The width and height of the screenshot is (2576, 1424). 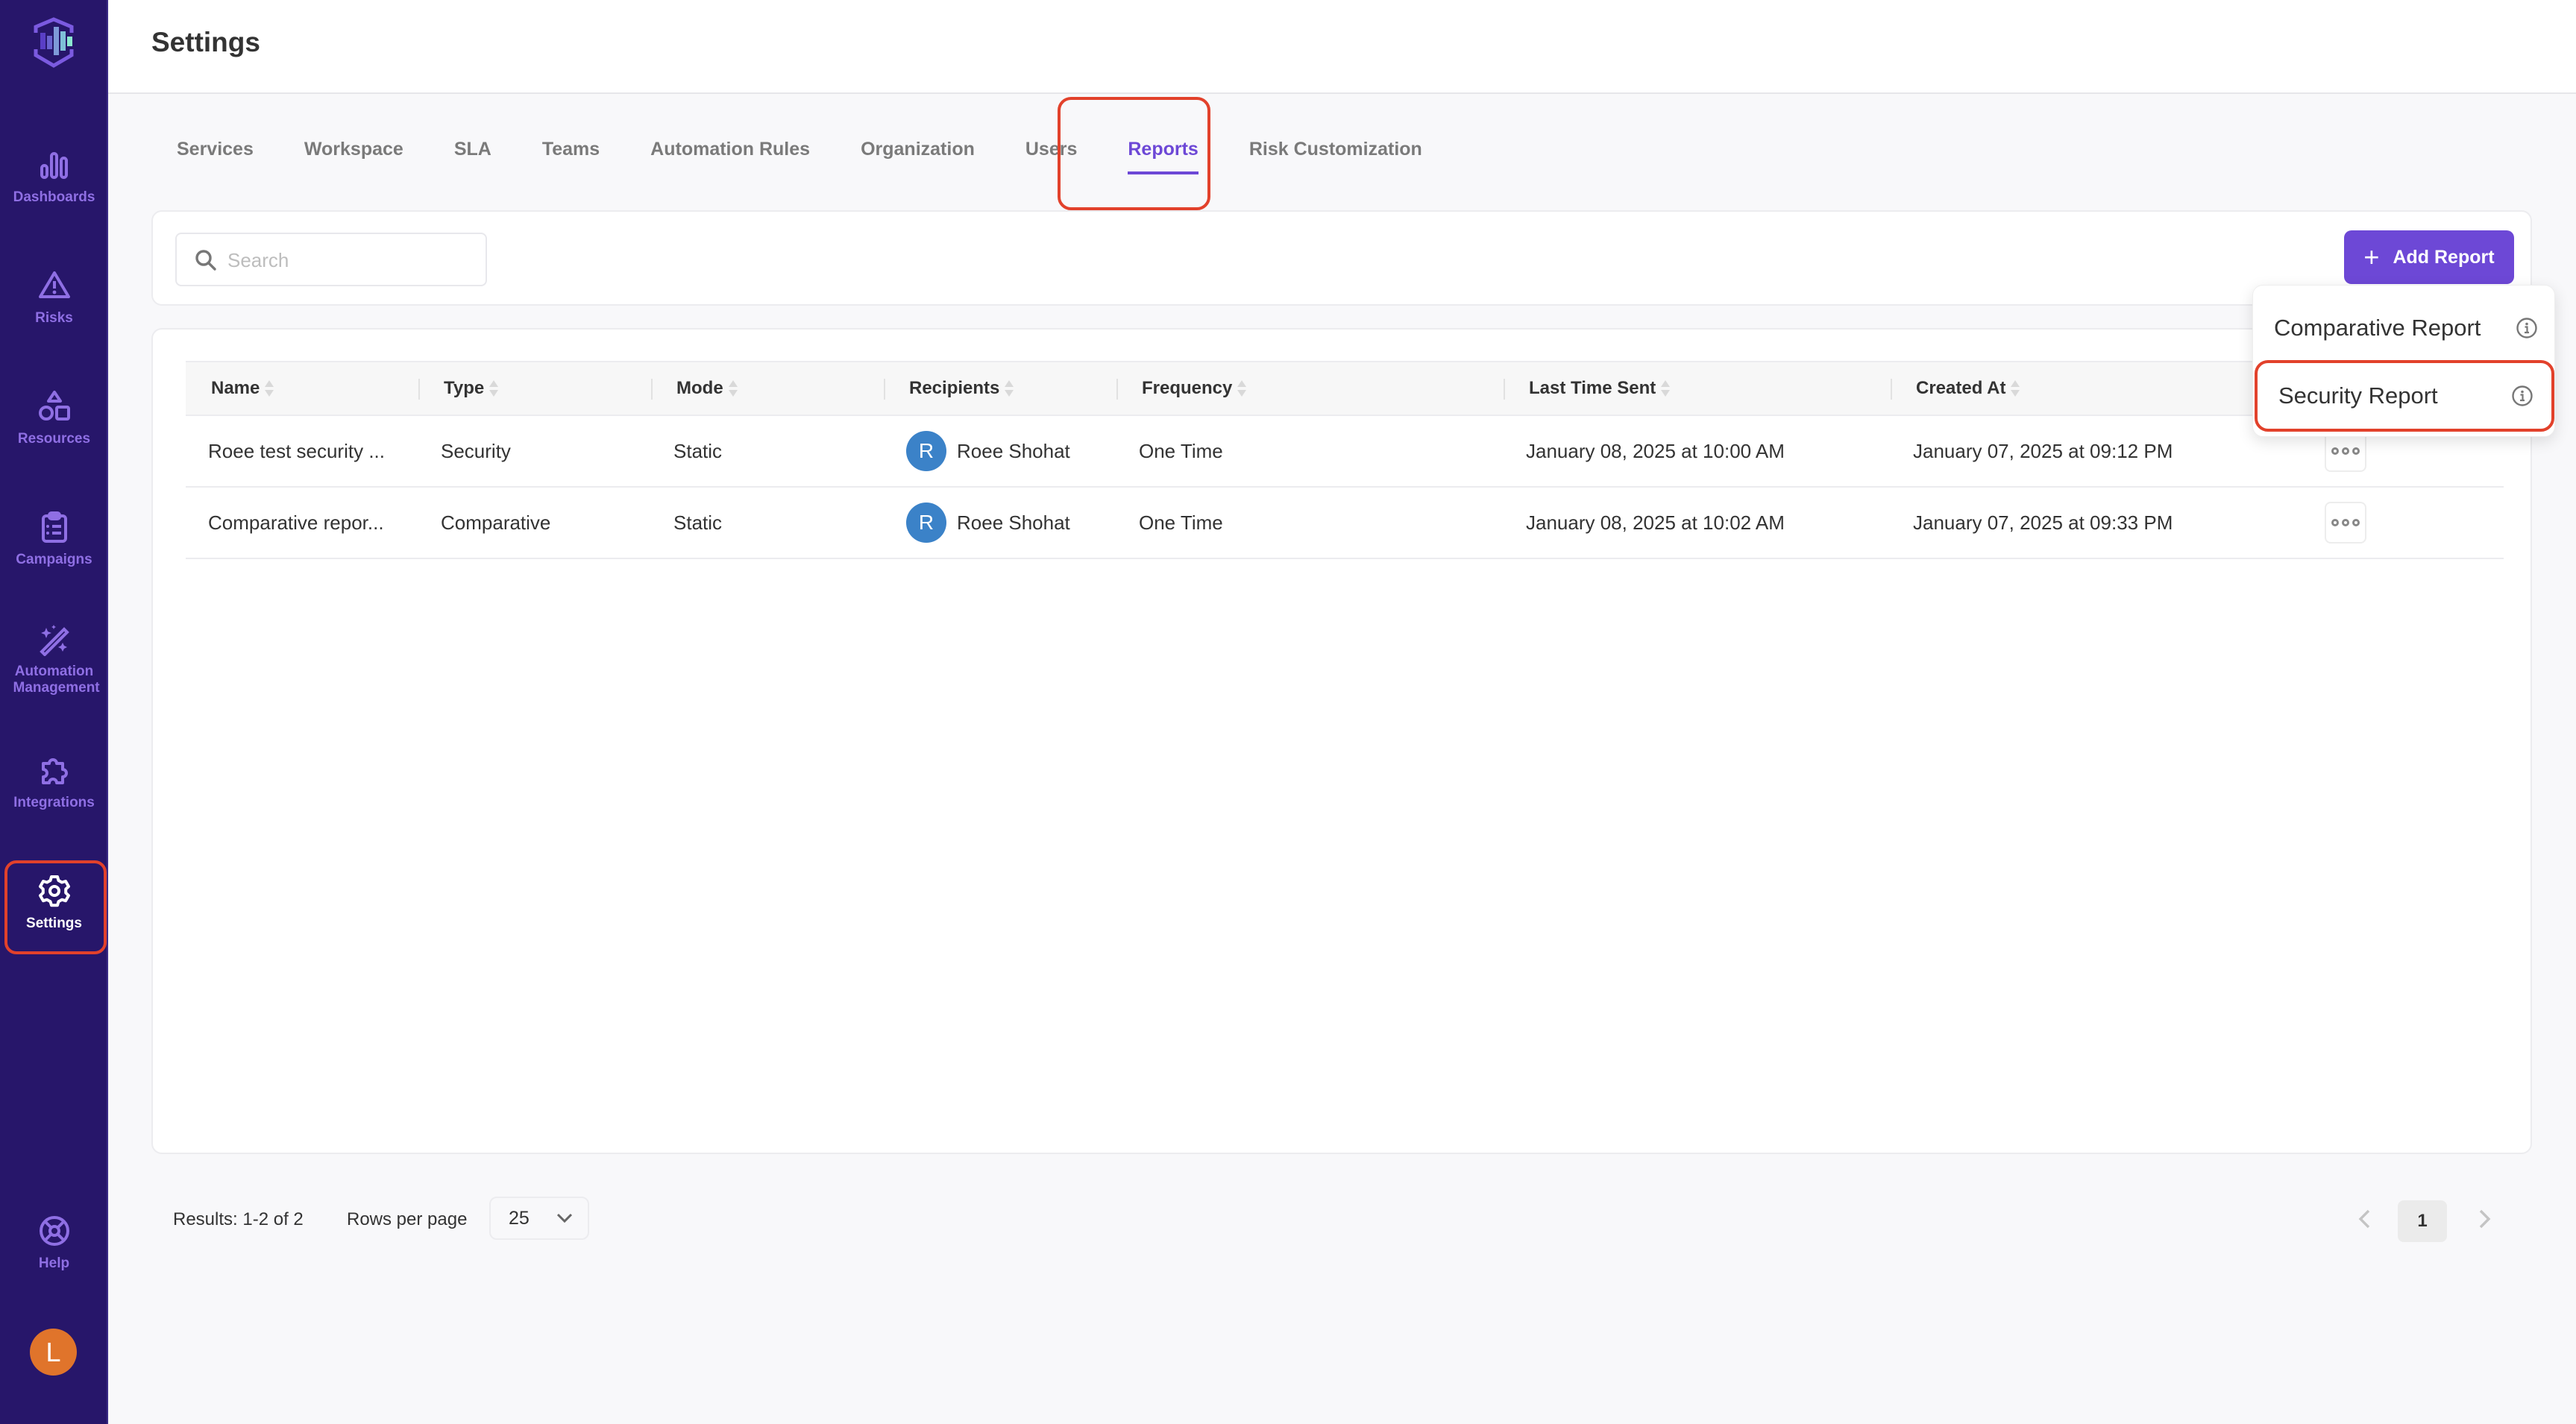 What do you see at coordinates (2372, 257) in the screenshot?
I see `plus-icon: +` at bounding box center [2372, 257].